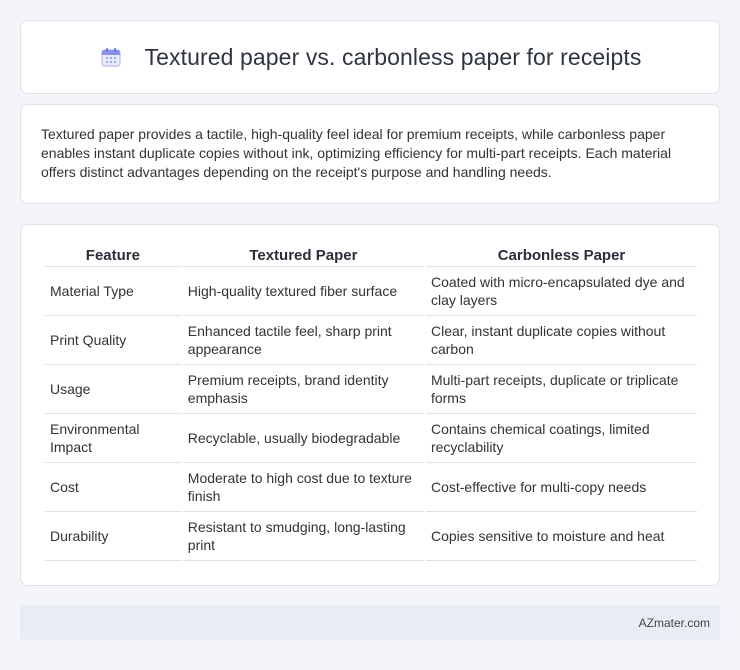 This screenshot has height=670, width=740. I want to click on feature-cell: Print Quality, so click(113, 340).